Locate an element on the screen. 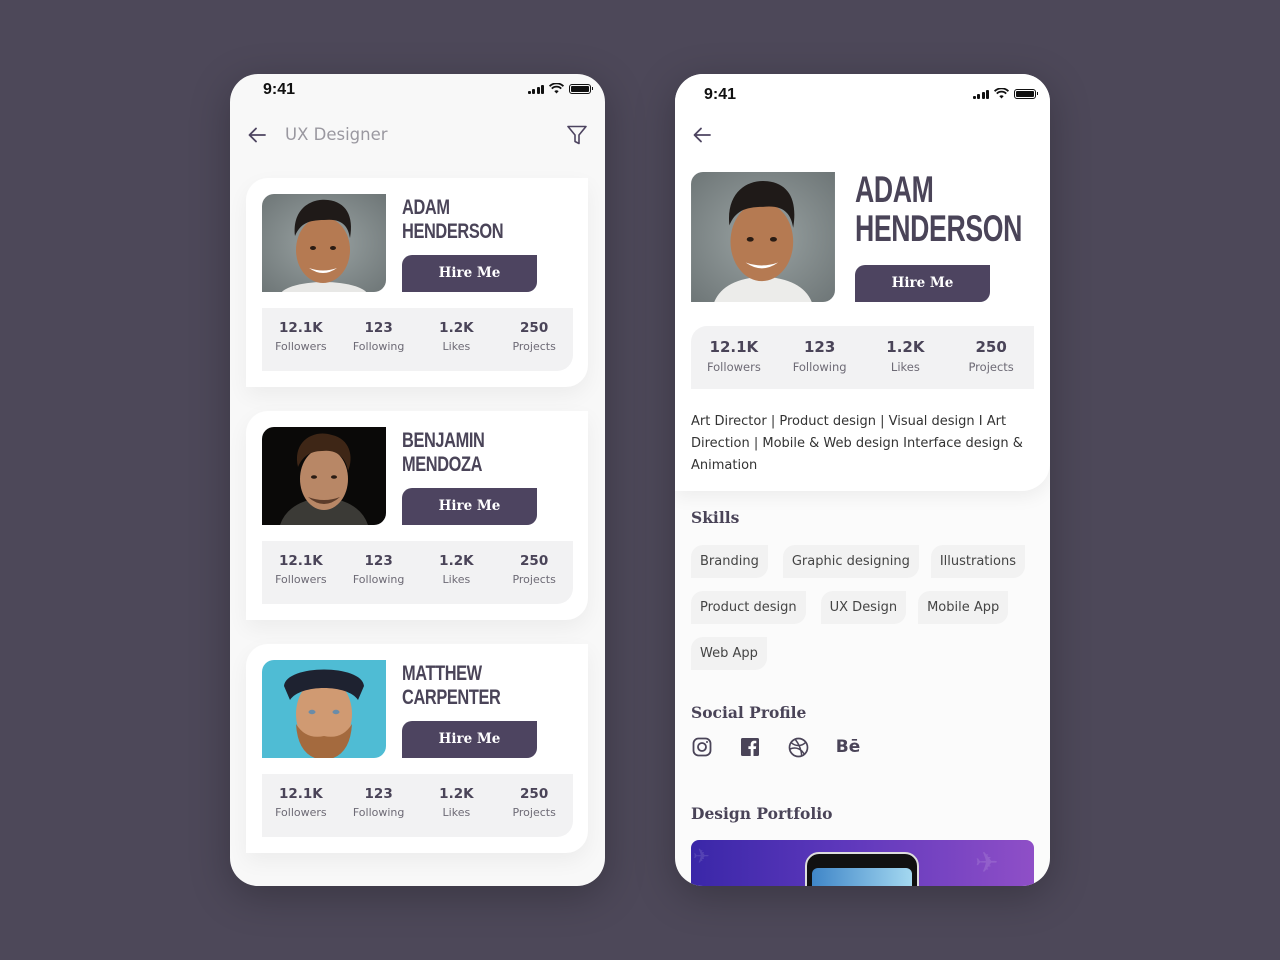 This screenshot has height=960, width=1280. phone-mockup is located at coordinates (862, 869).